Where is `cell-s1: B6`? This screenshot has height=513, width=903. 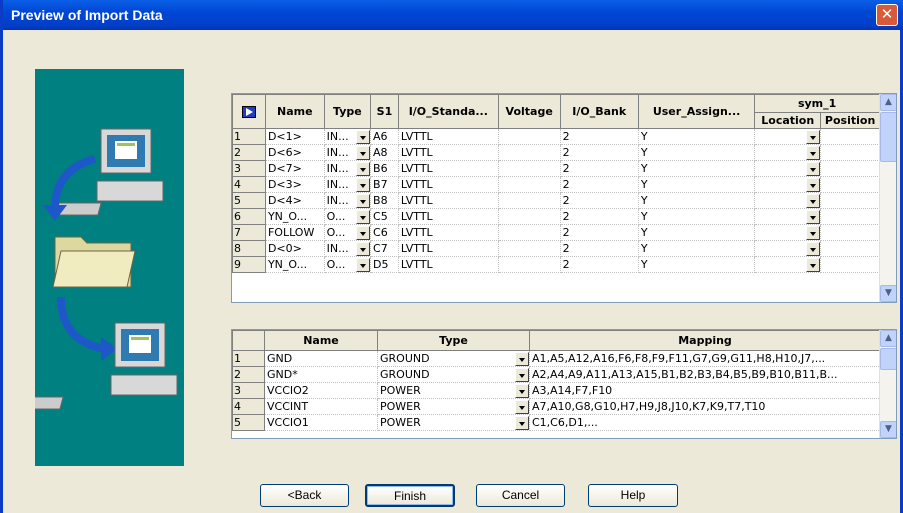 cell-s1: B6 is located at coordinates (384, 168).